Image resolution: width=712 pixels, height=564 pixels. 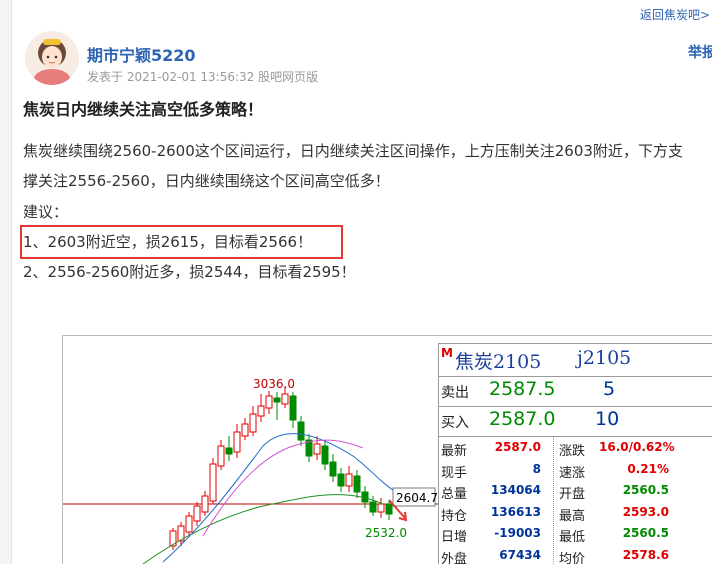 What do you see at coordinates (645, 511) in the screenshot?
I see `stat-value: 2593.0` at bounding box center [645, 511].